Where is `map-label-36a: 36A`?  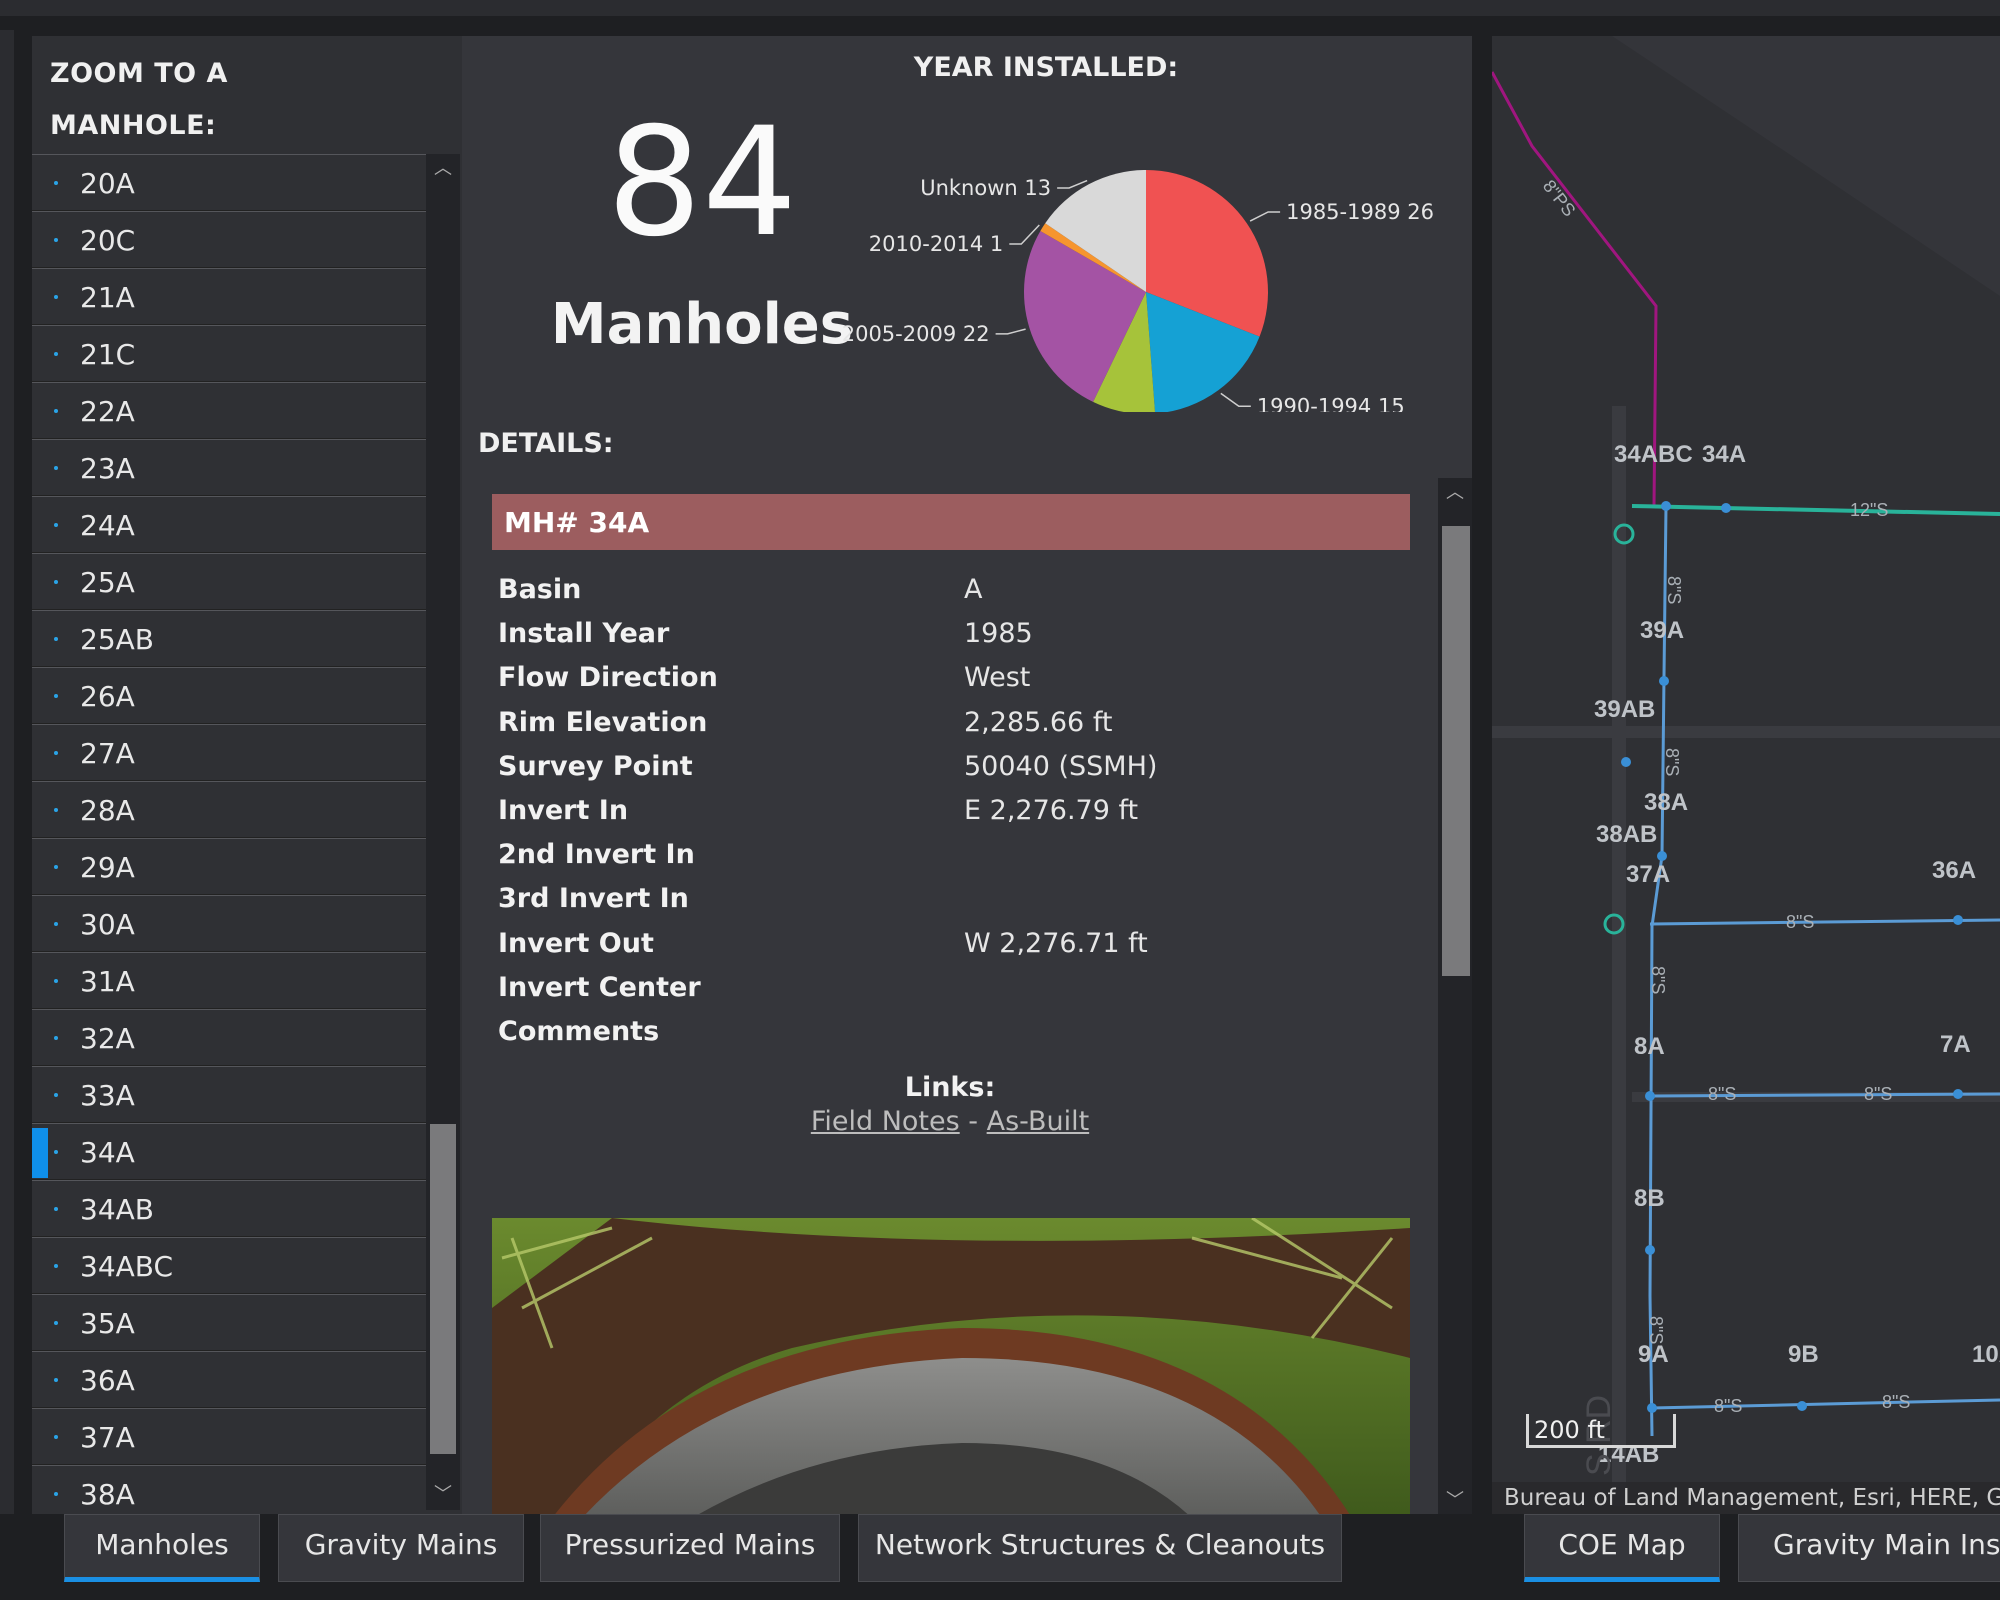 map-label-36a: 36A is located at coordinates (1954, 870).